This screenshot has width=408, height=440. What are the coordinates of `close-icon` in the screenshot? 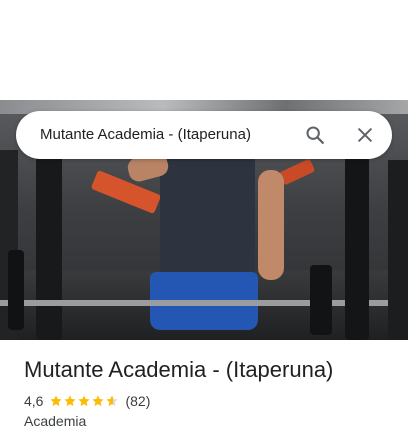 It's located at (365, 135).